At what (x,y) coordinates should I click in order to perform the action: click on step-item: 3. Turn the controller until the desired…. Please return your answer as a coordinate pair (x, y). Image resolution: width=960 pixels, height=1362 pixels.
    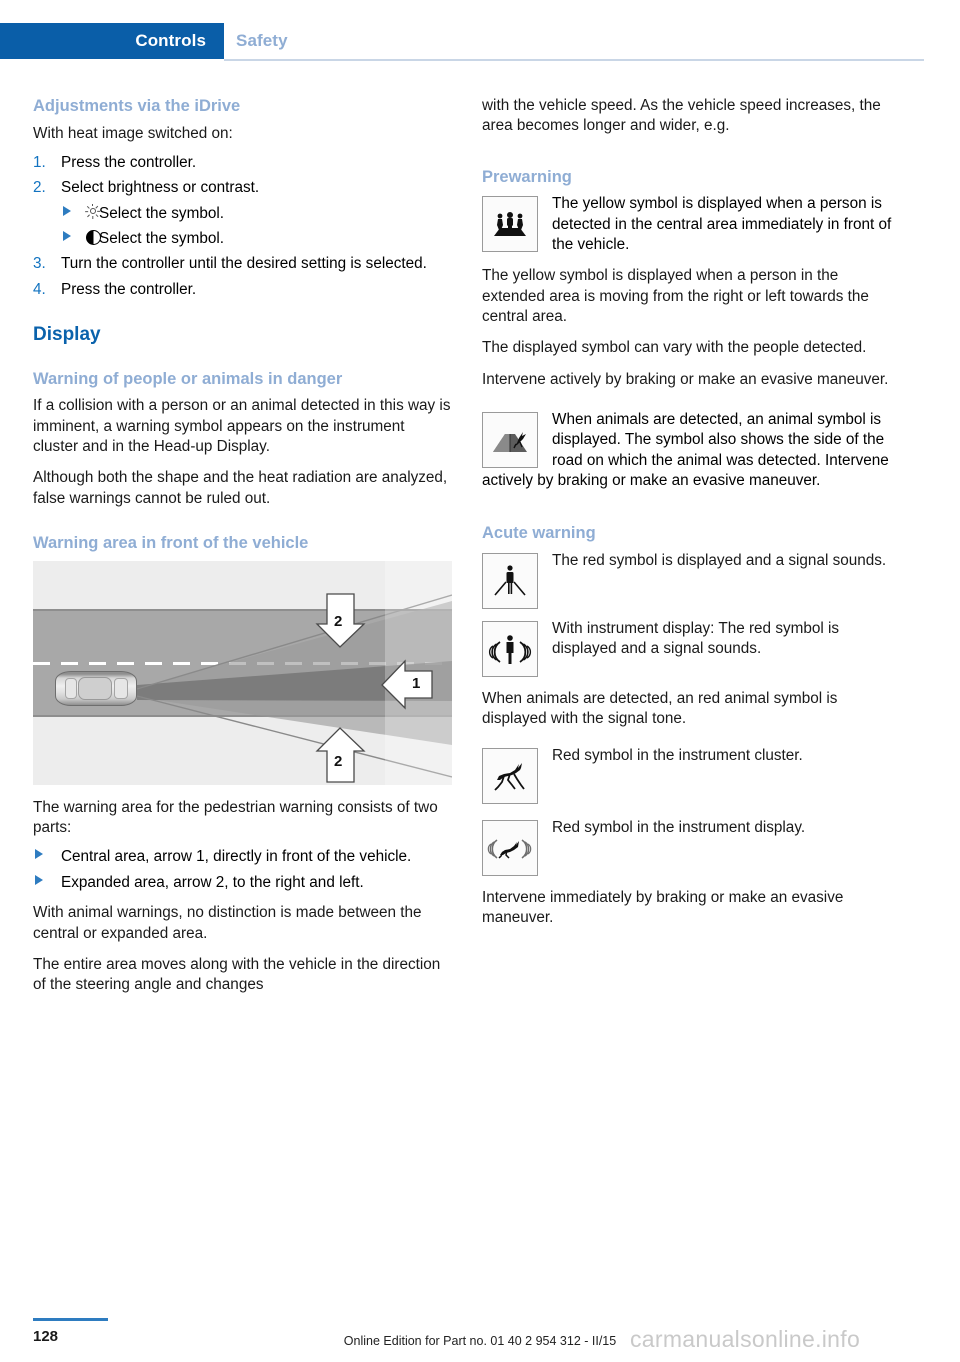
    Looking at the image, I should click on (243, 264).